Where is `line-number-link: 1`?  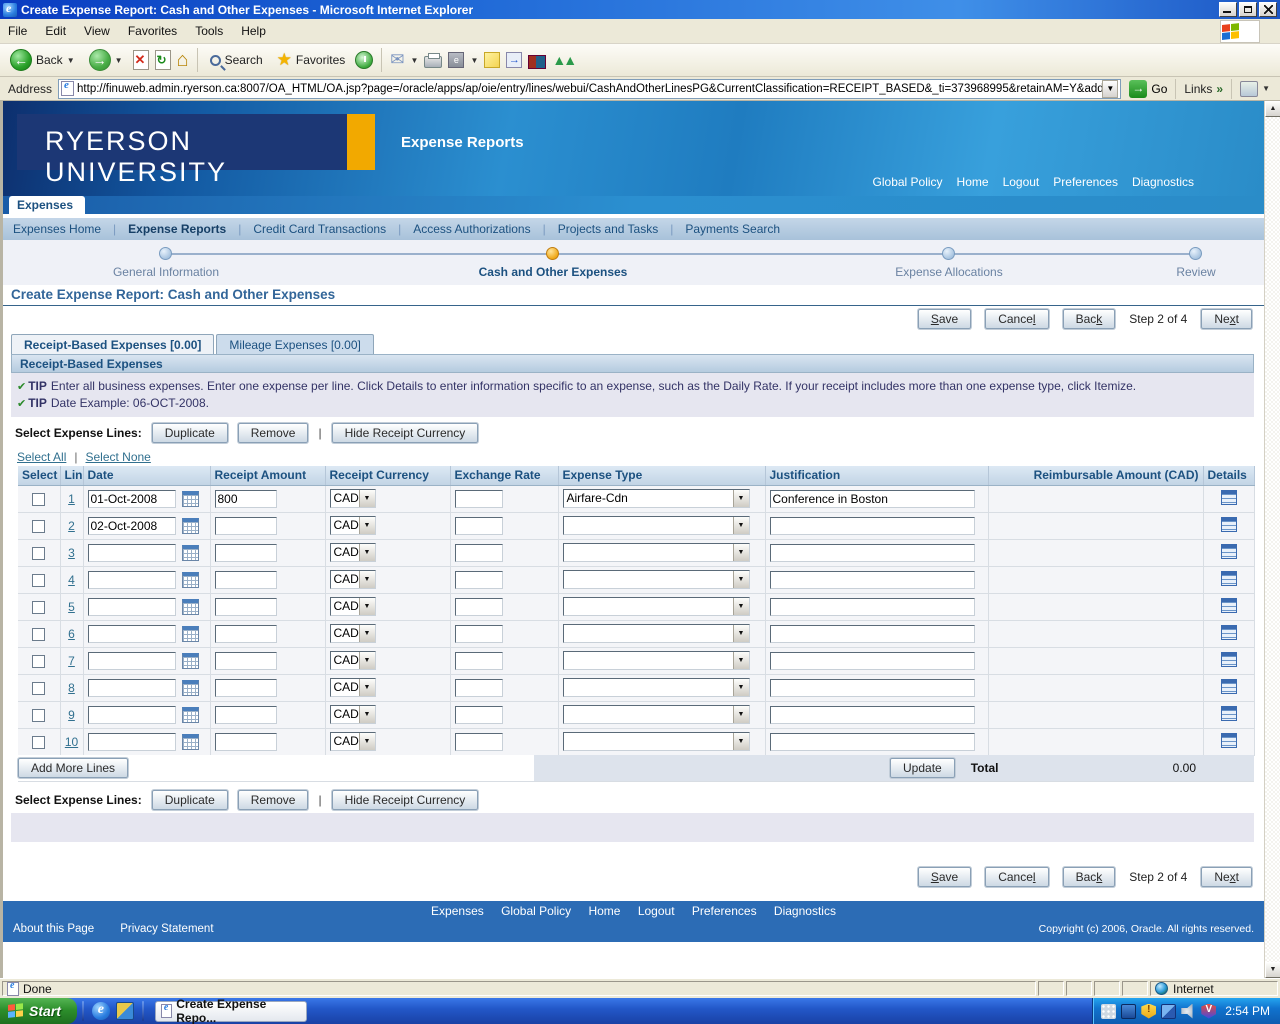
line-number-link: 1 is located at coordinates (71, 499).